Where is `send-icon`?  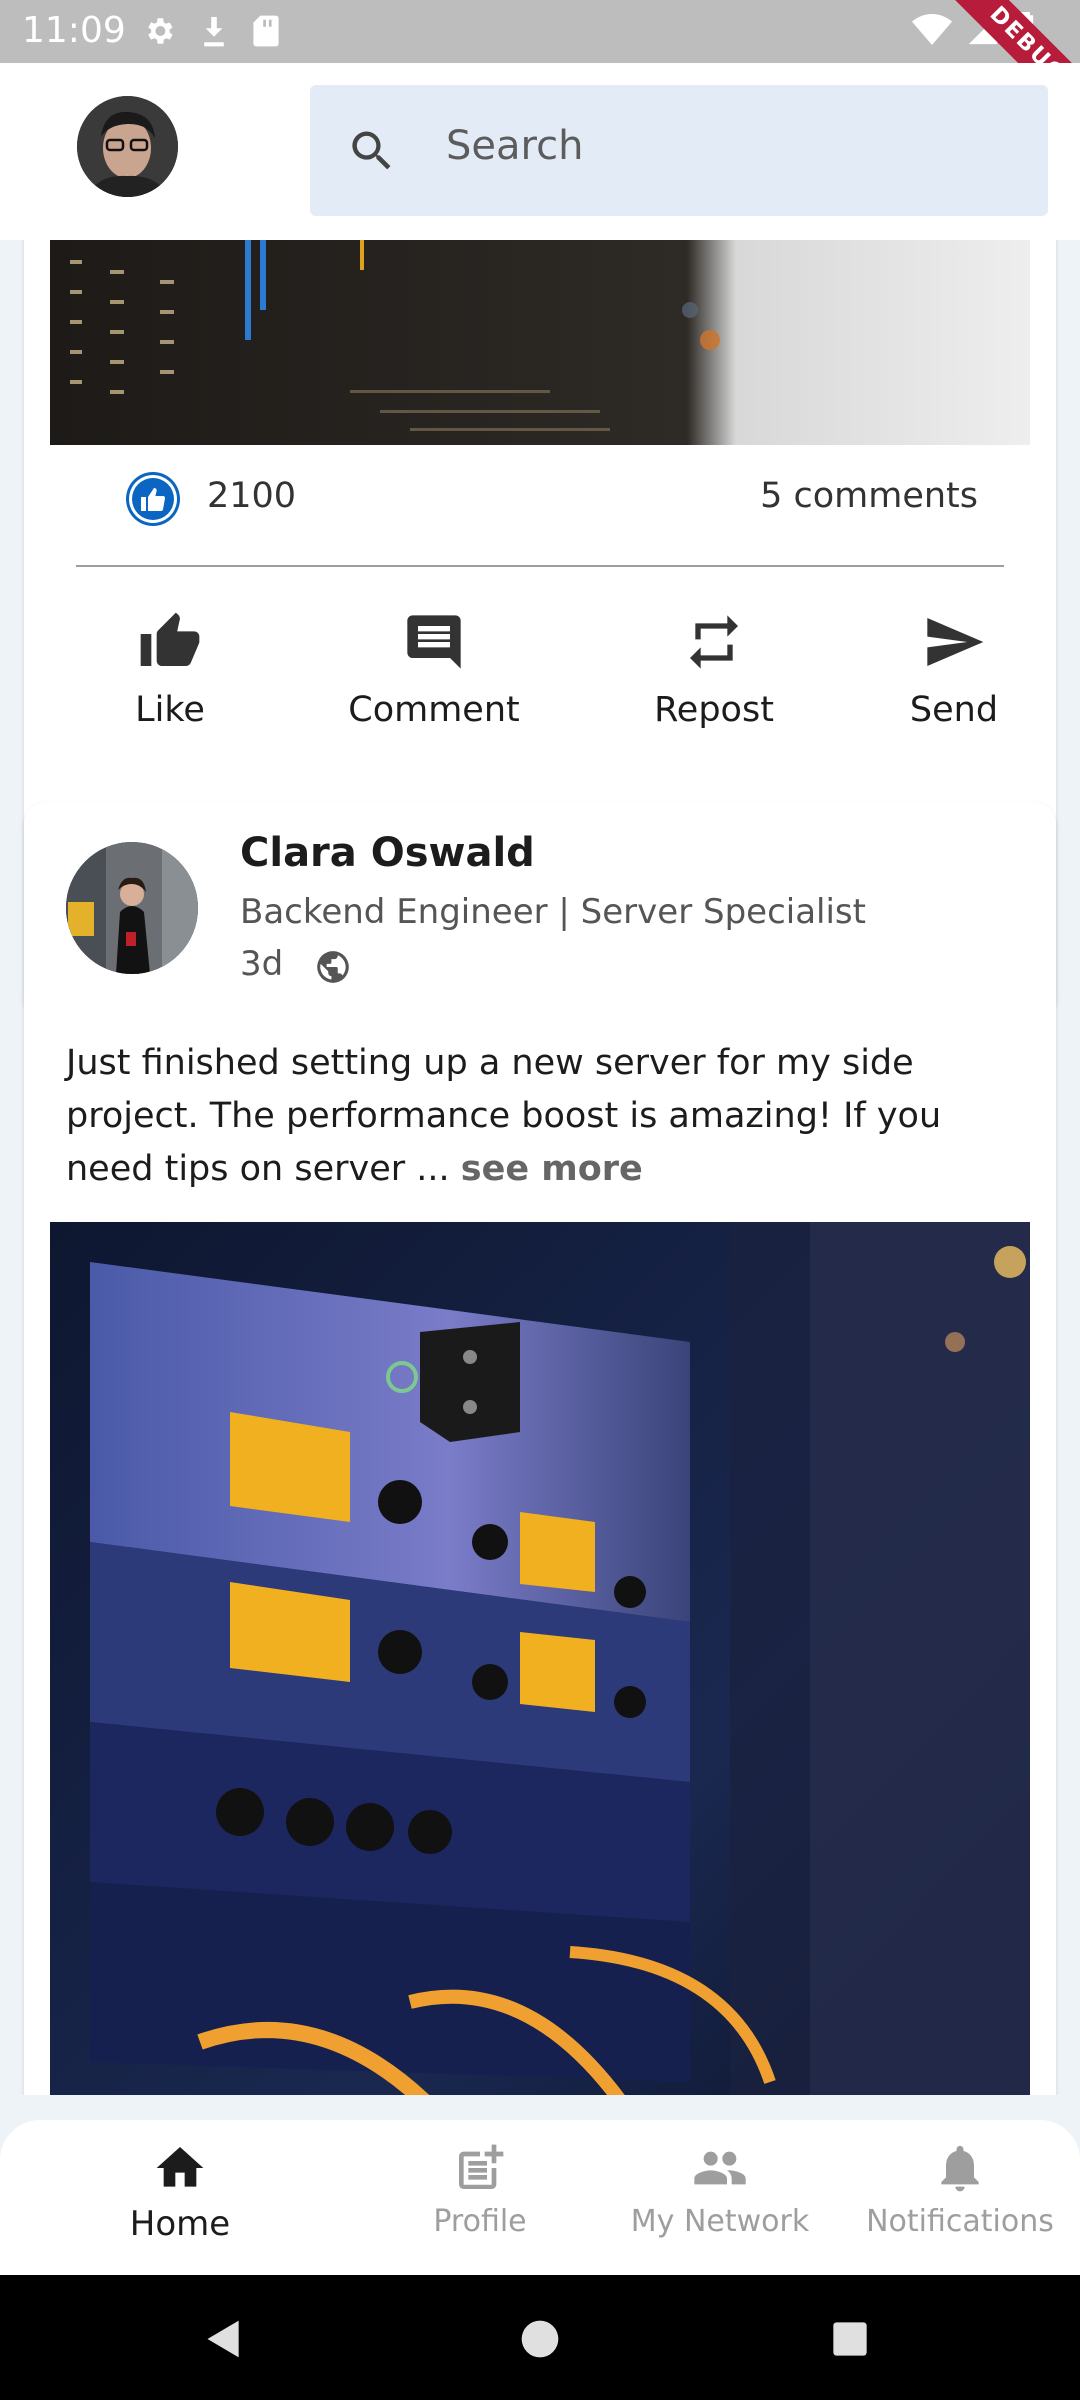
send-icon is located at coordinates (955, 642).